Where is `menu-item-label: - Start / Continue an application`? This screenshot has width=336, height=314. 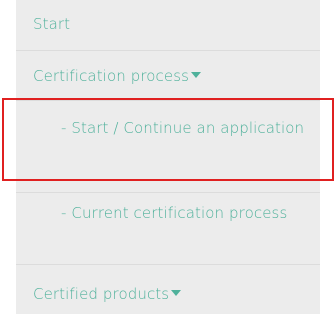 menu-item-label: - Start / Continue an application is located at coordinates (183, 128).